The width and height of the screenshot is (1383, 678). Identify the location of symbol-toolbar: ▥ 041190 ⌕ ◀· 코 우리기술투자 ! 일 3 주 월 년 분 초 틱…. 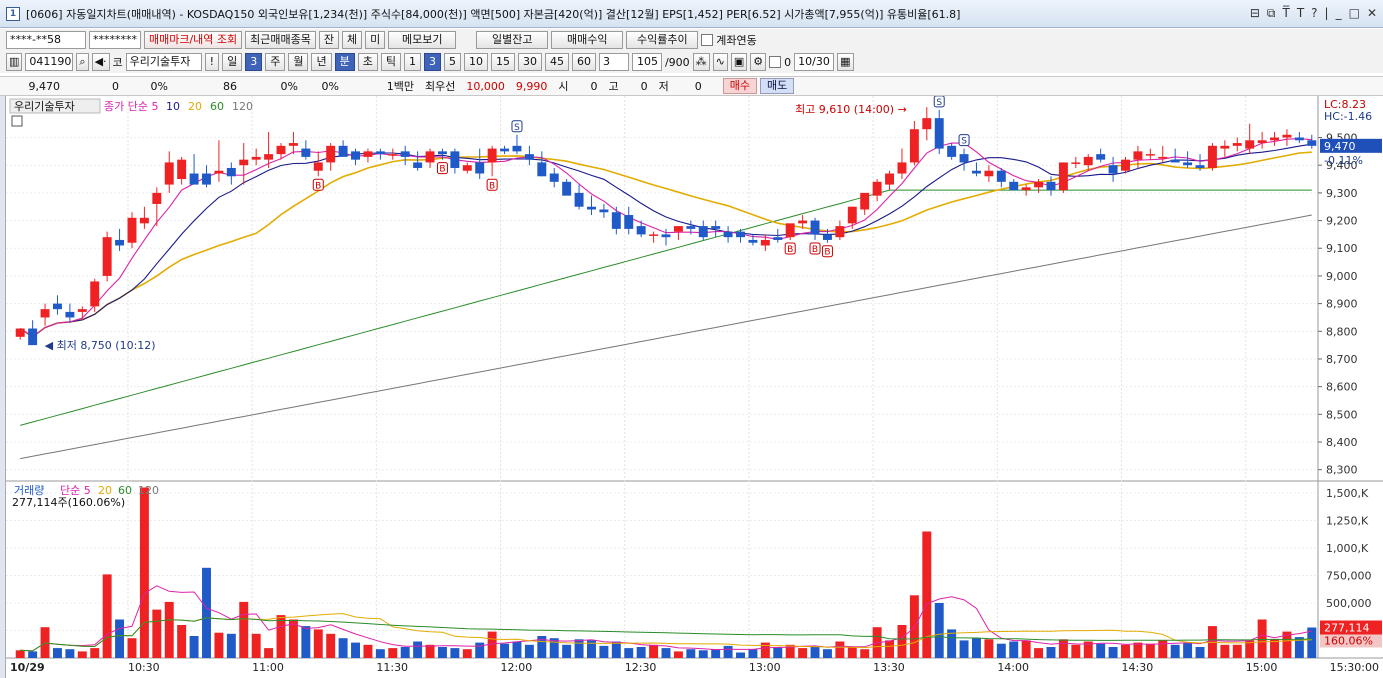
(691, 62).